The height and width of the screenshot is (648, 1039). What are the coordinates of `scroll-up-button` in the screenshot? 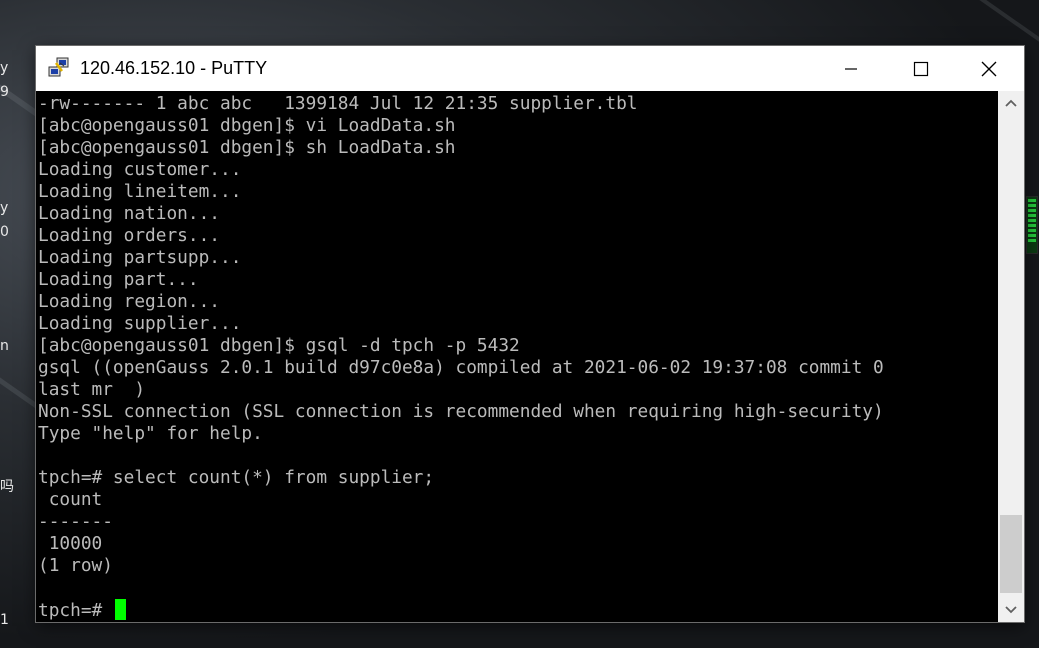 It's located at (1011, 103).